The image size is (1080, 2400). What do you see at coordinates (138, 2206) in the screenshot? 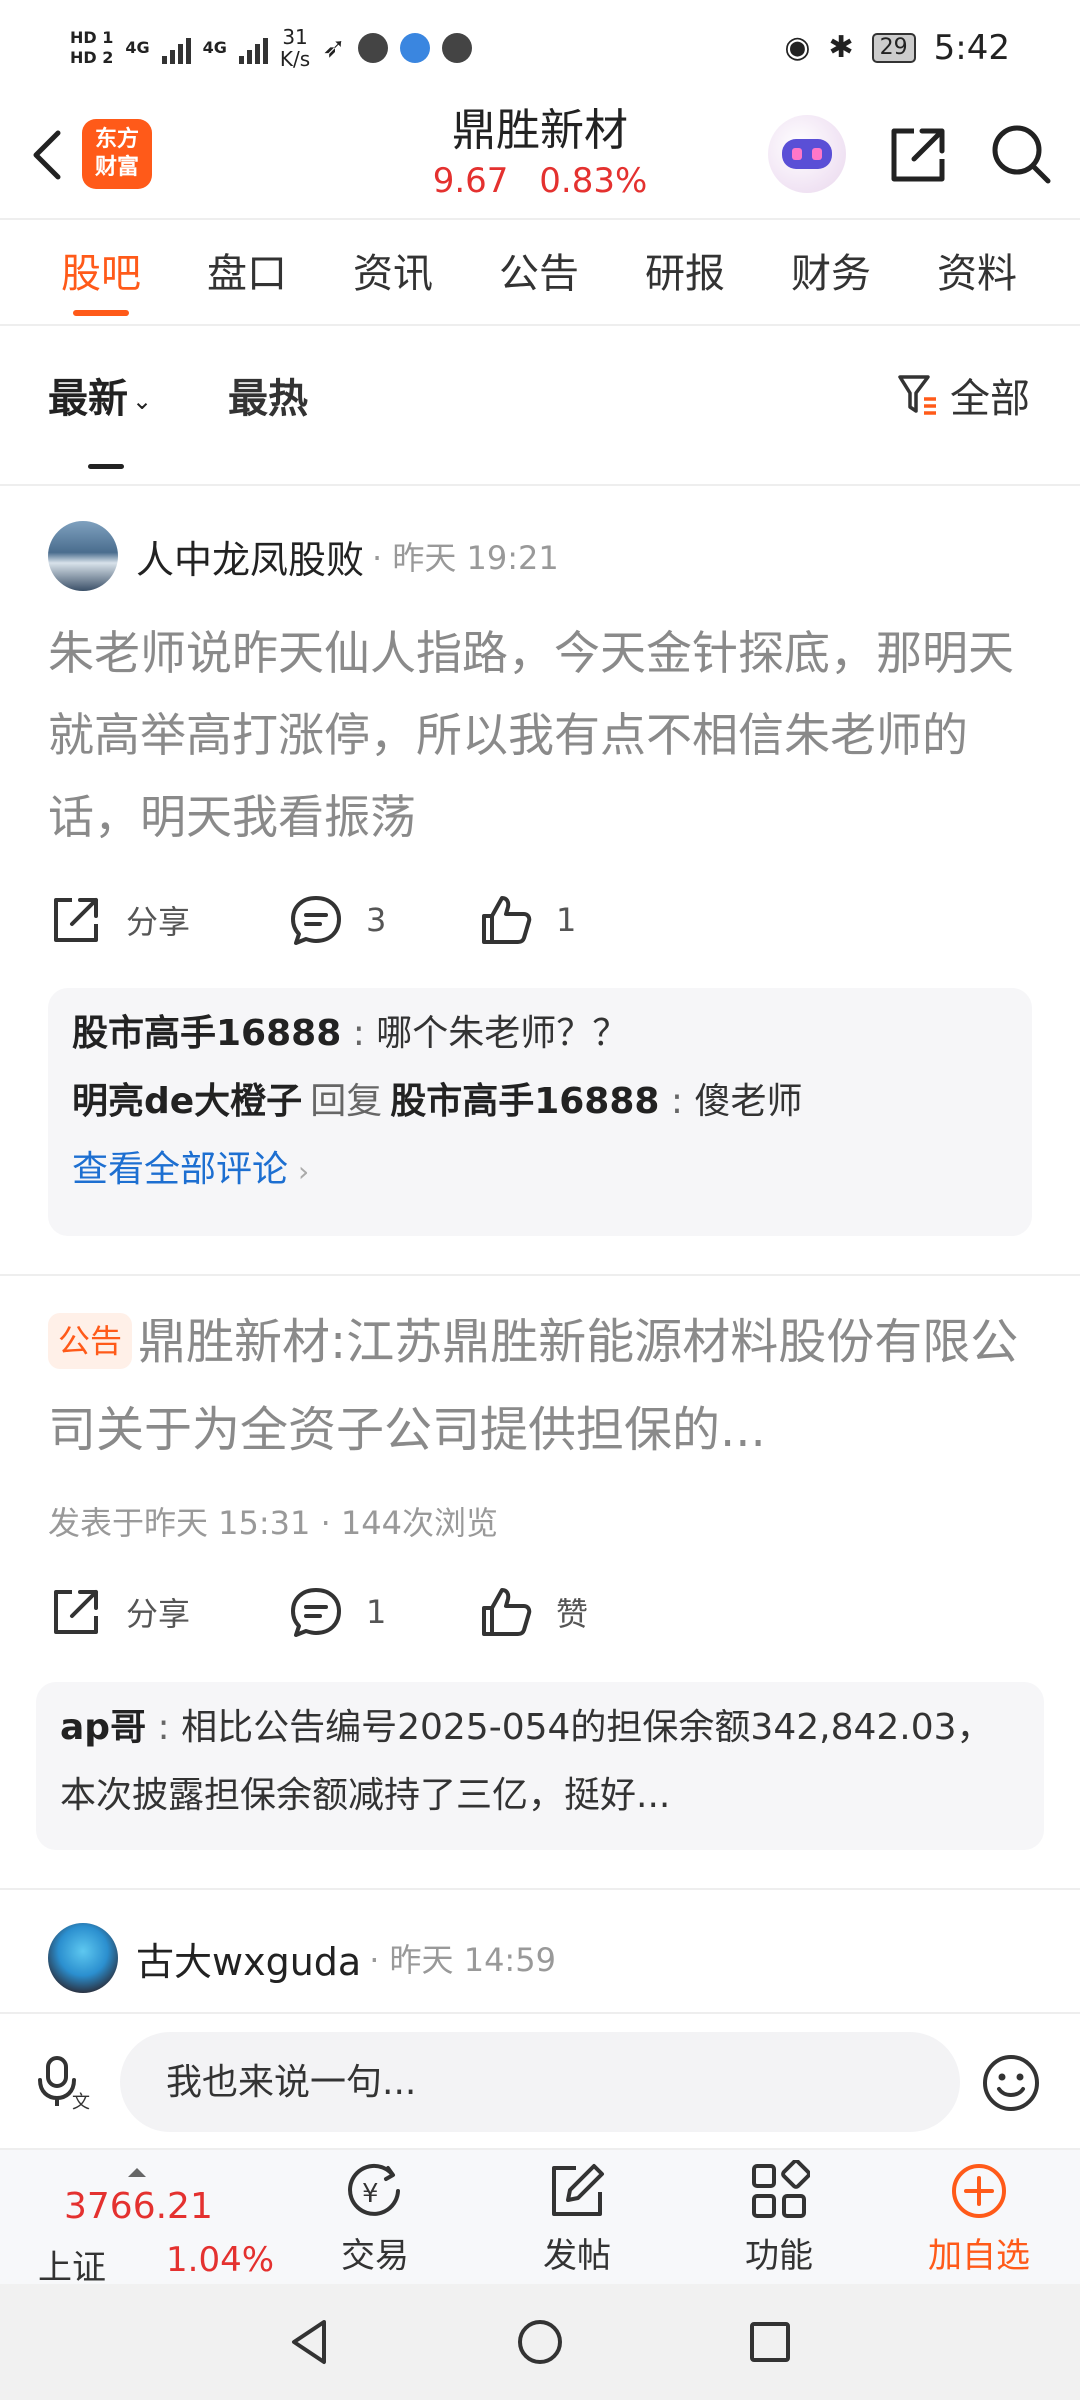
I see `index-value: 3766.21` at bounding box center [138, 2206].